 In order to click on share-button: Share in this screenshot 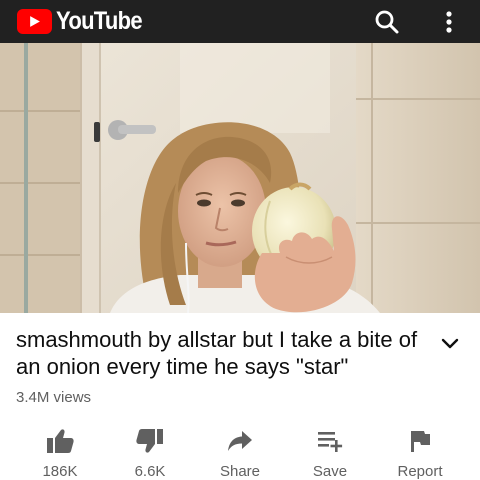, I will do `click(240, 450)`.